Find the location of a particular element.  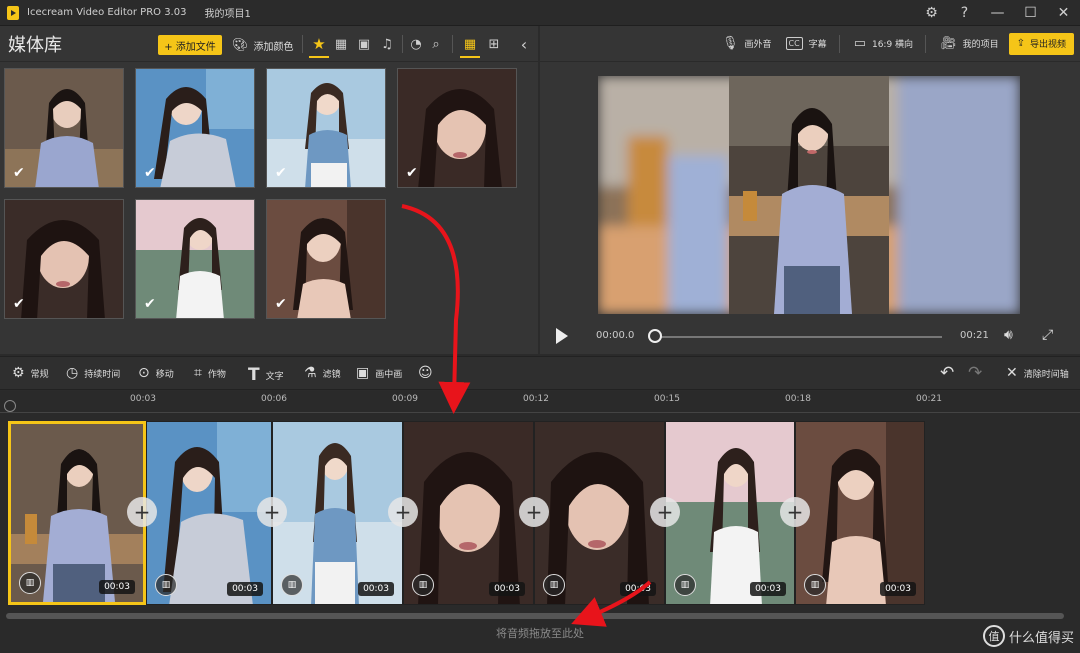

redo-icon: ↷ is located at coordinates (975, 373).